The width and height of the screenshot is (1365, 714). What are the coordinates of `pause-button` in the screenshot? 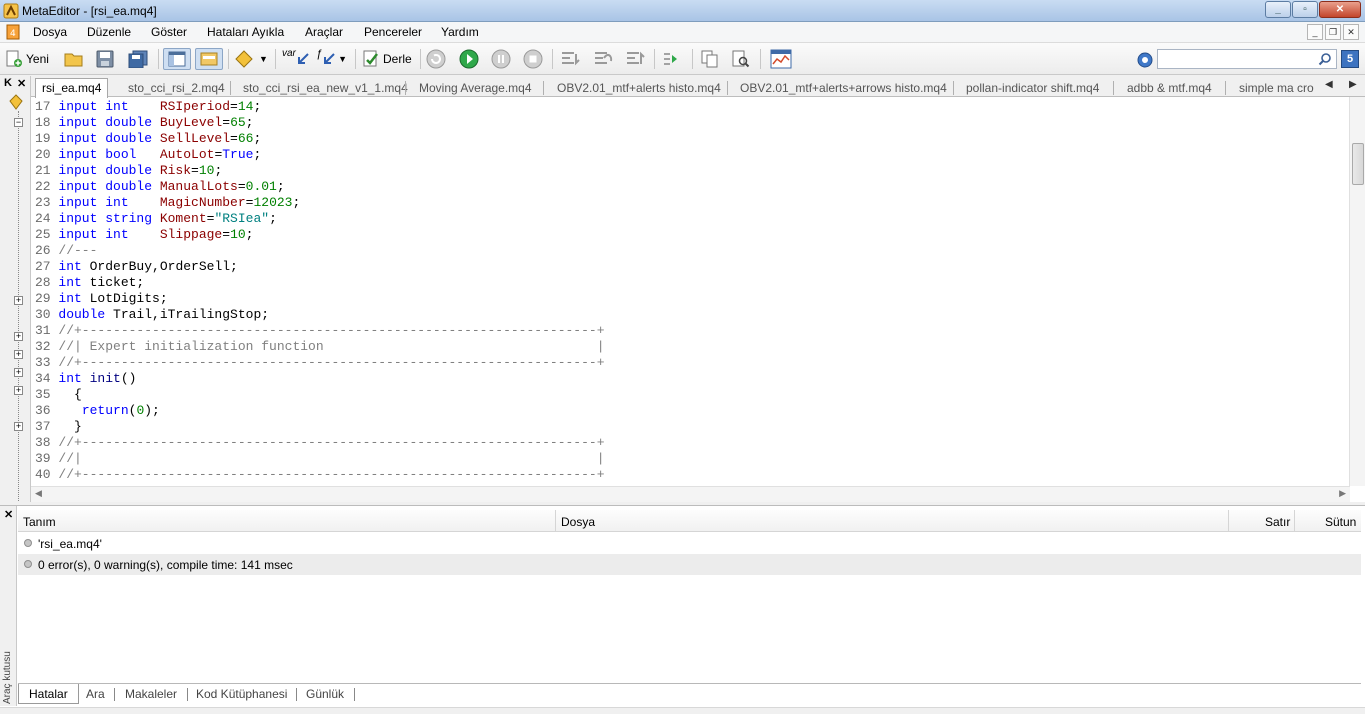 It's located at (501, 59).